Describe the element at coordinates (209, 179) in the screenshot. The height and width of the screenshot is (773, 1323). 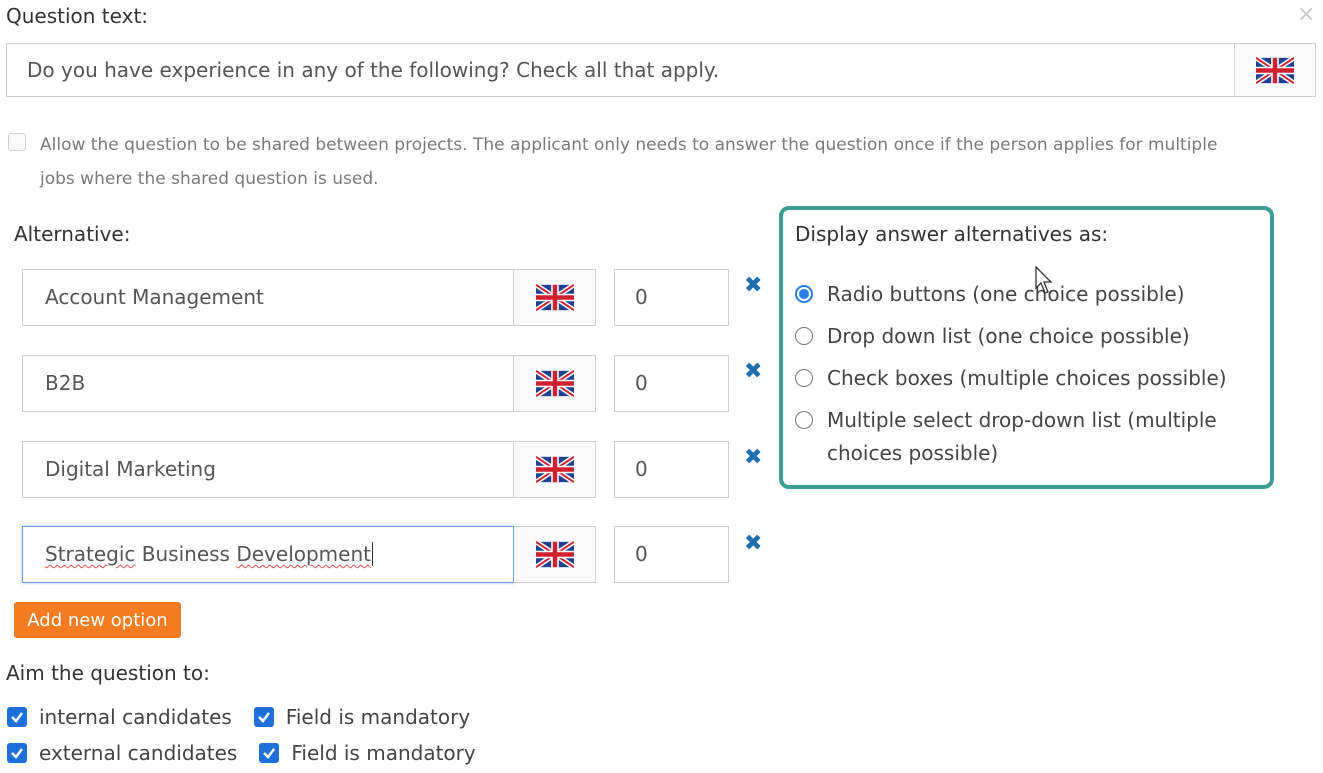
I see `share-text-line2: jobs where the shared question is used.` at that location.